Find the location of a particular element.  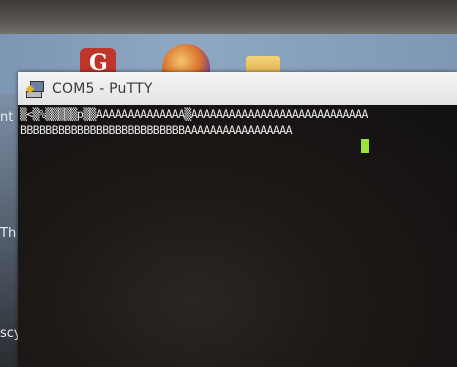

window-title: COM5 - PuTTY is located at coordinates (102, 88).